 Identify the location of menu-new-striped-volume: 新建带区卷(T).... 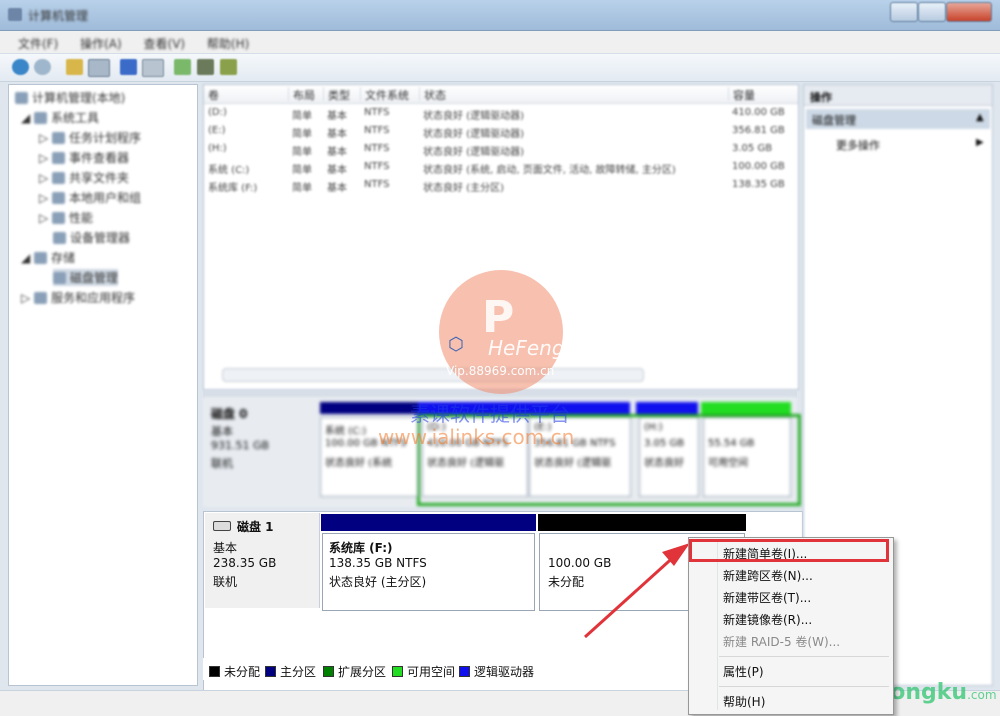
(767, 597).